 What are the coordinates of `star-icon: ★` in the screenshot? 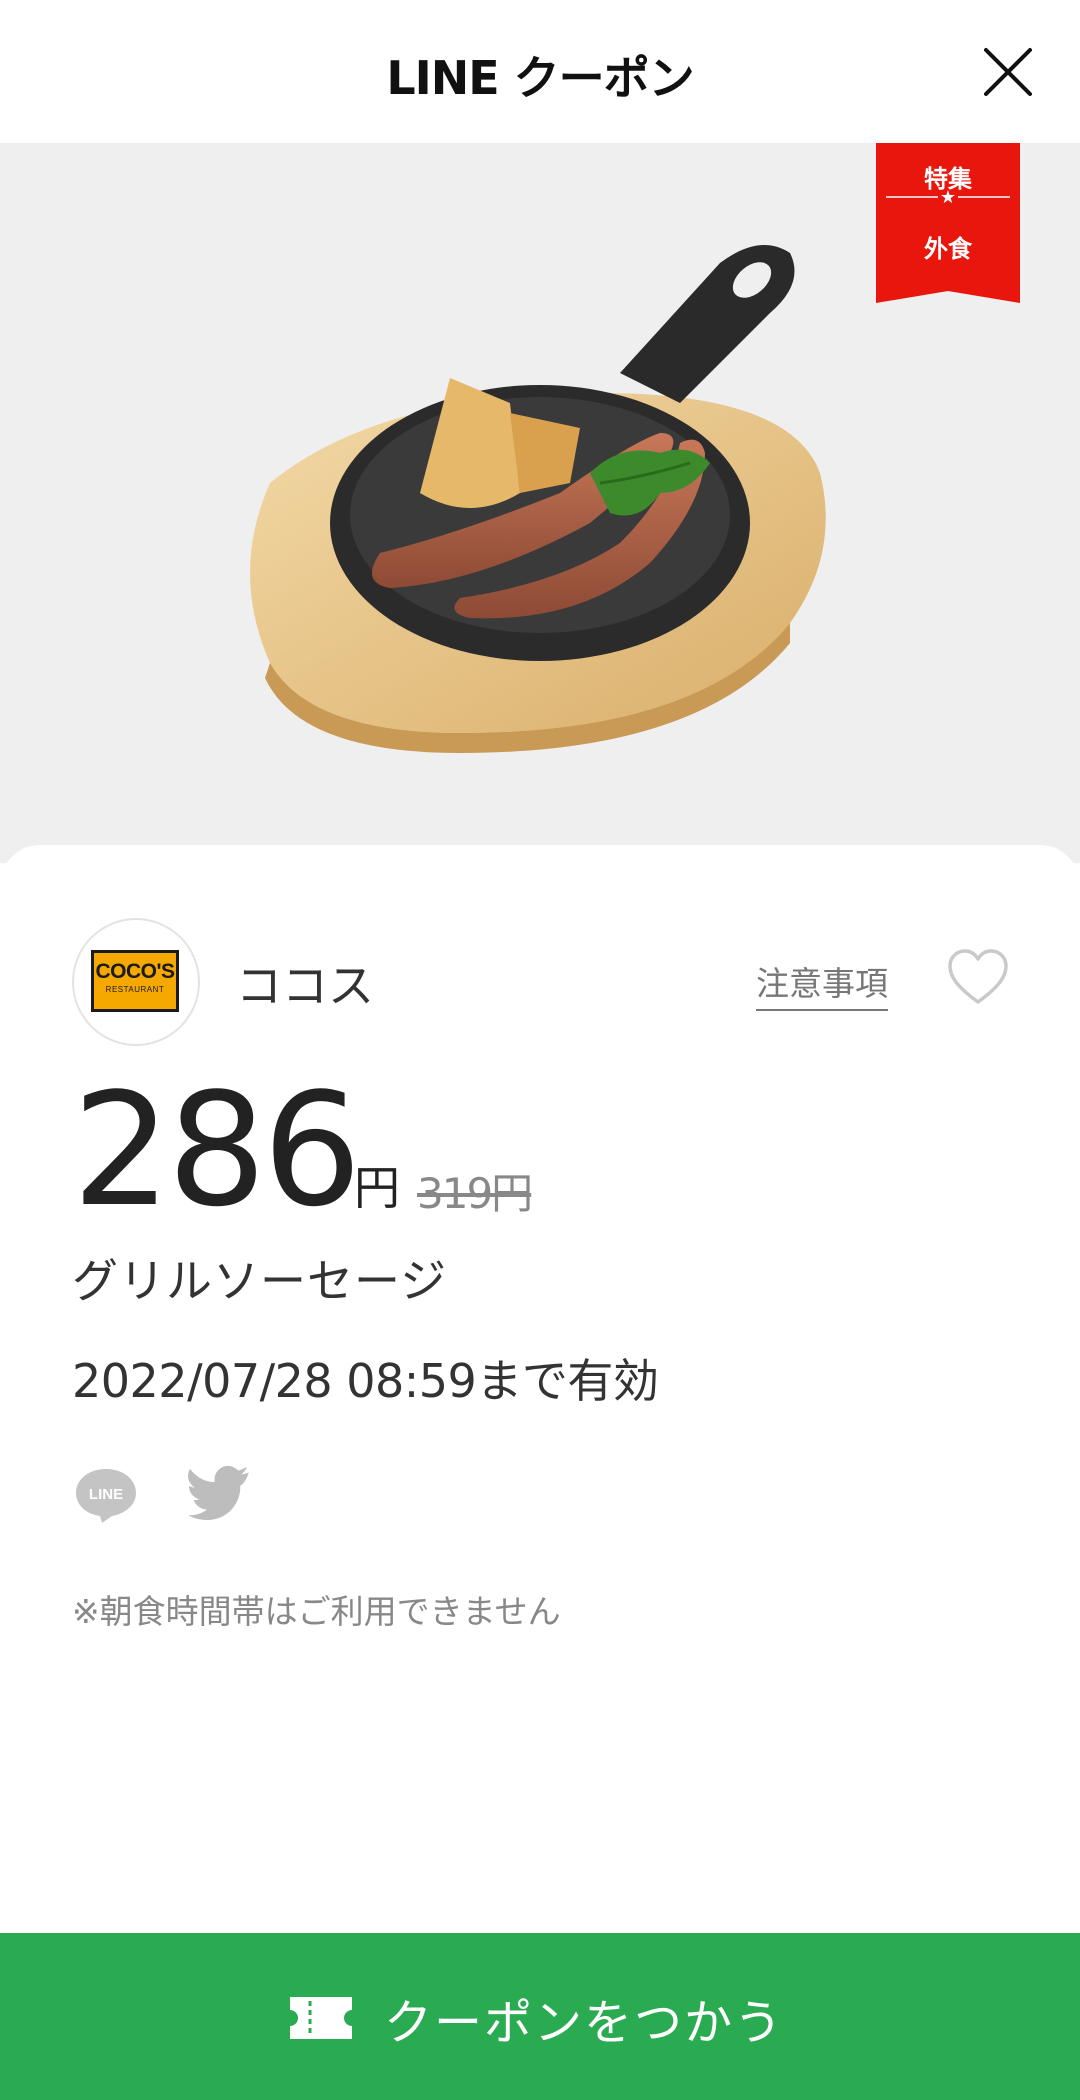 It's located at (948, 197).